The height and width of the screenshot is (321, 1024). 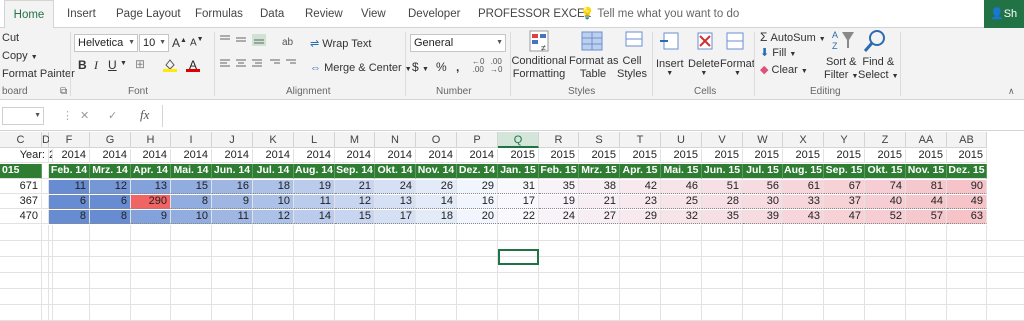 What do you see at coordinates (763, 202) in the screenshot?
I see `data-cell: 30` at bounding box center [763, 202].